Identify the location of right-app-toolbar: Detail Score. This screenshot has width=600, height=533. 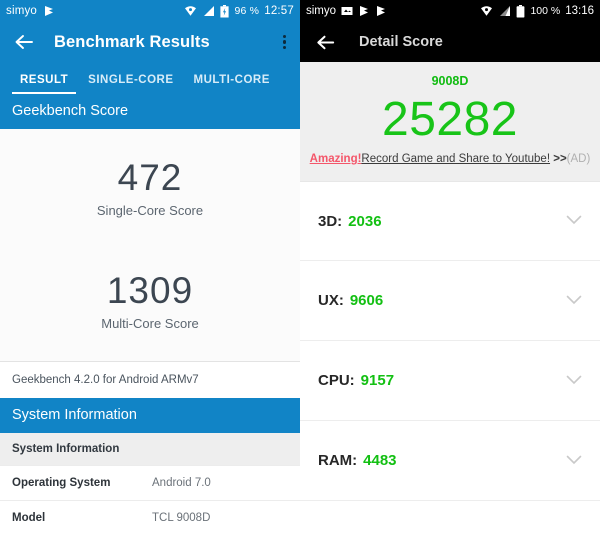
(450, 42).